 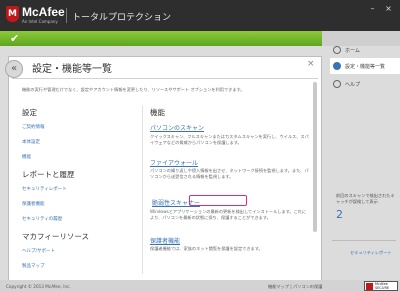 I want to click on settings-heading: 設定, so click(x=29, y=112).